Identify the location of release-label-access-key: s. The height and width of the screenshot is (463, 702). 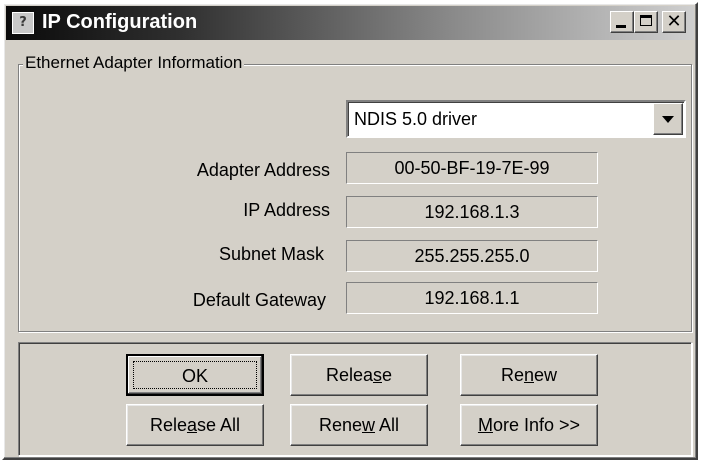
(377, 375).